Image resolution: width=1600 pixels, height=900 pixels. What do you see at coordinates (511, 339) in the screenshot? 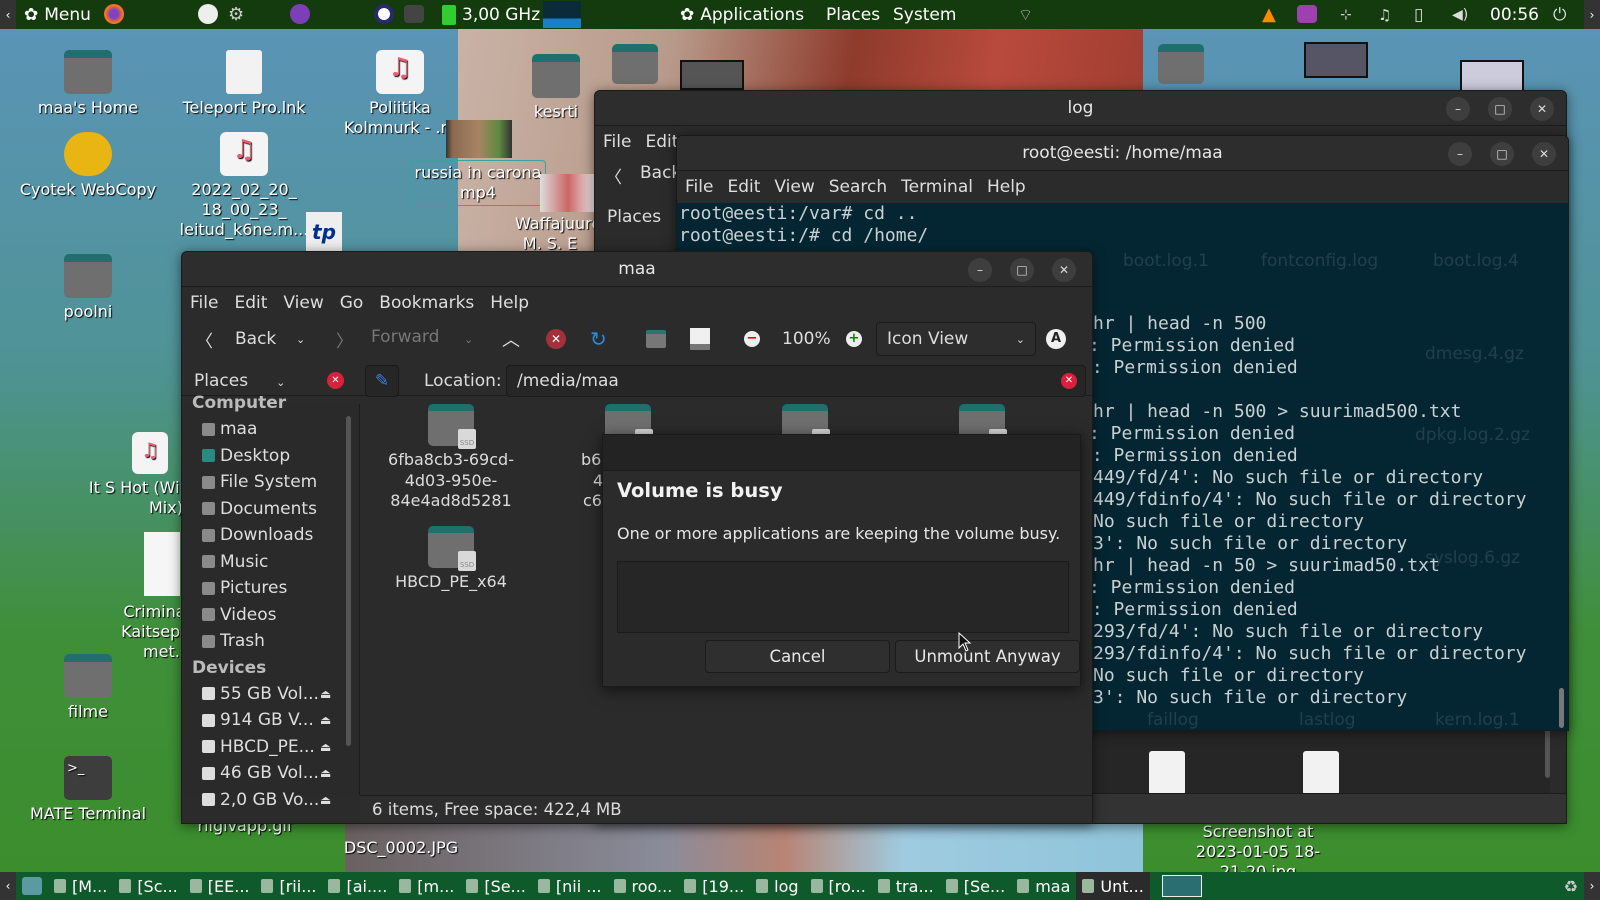
I see `parent-folder-button: ︿` at bounding box center [511, 339].